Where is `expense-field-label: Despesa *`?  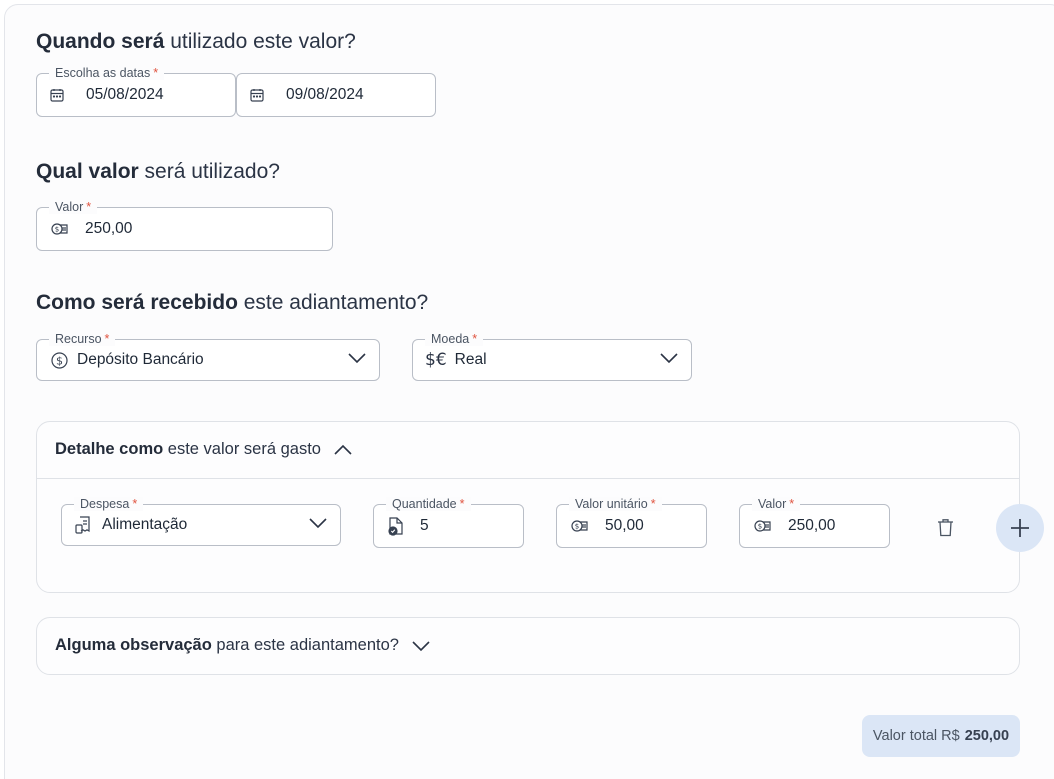
expense-field-label: Despesa * is located at coordinates (109, 504).